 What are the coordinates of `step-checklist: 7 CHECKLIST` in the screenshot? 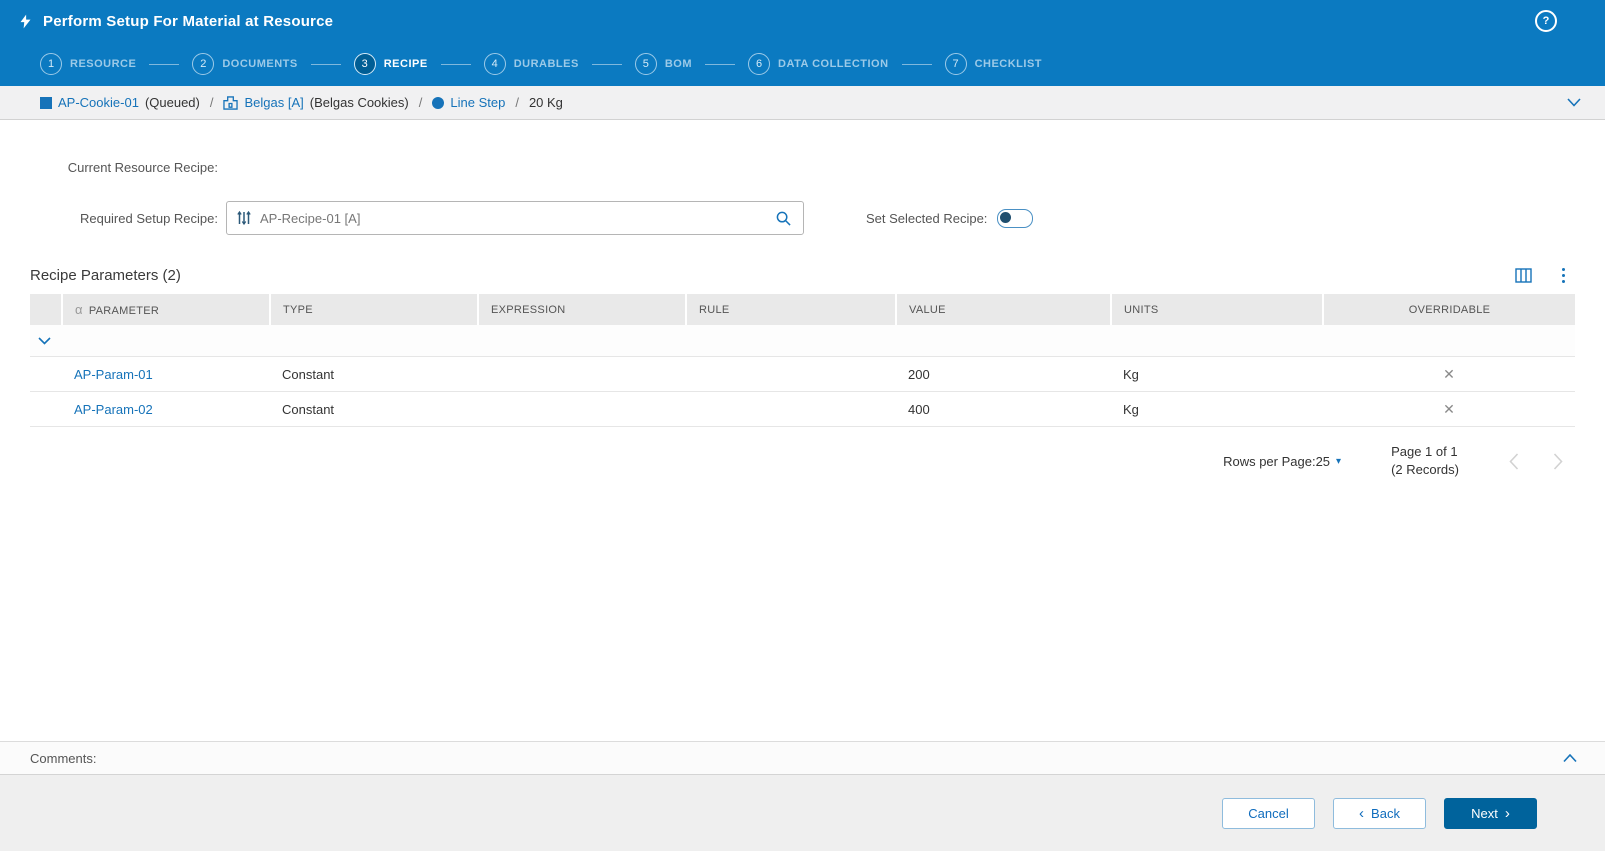 It's located at (993, 64).